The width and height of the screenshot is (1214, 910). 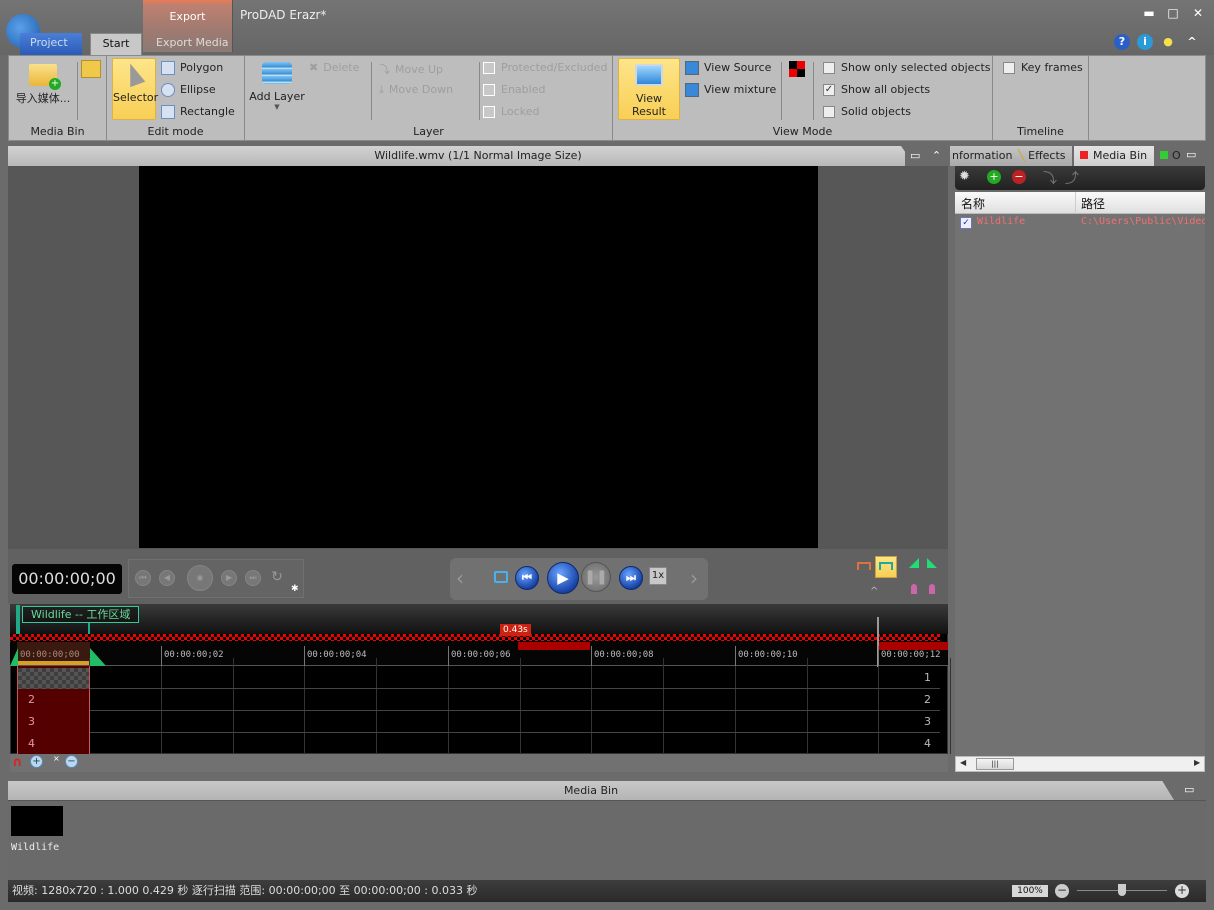 What do you see at coordinates (1114, 156) in the screenshot?
I see `tab-media-bin: Media Bin` at bounding box center [1114, 156].